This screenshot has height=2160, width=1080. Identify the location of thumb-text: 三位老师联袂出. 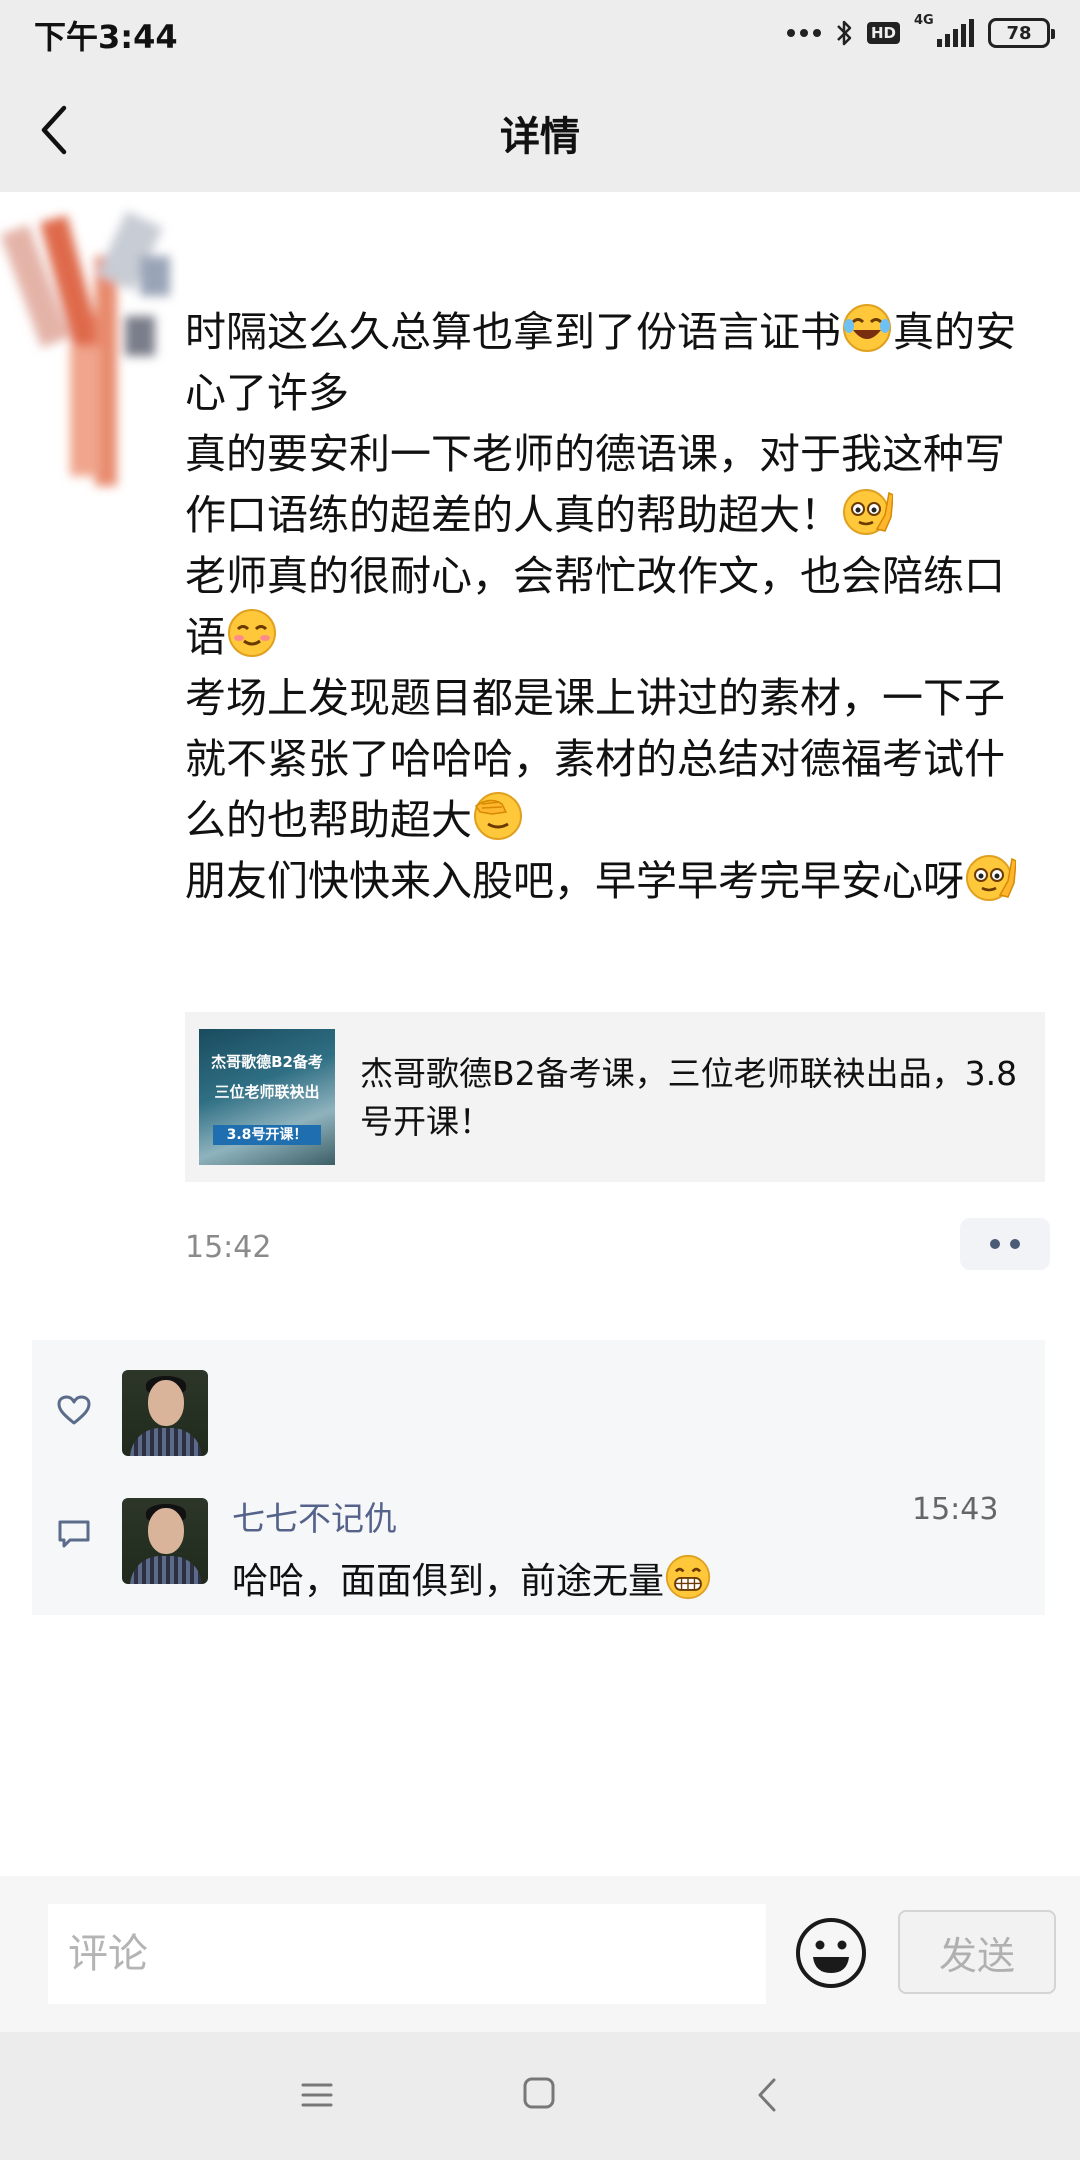
(267, 1092).